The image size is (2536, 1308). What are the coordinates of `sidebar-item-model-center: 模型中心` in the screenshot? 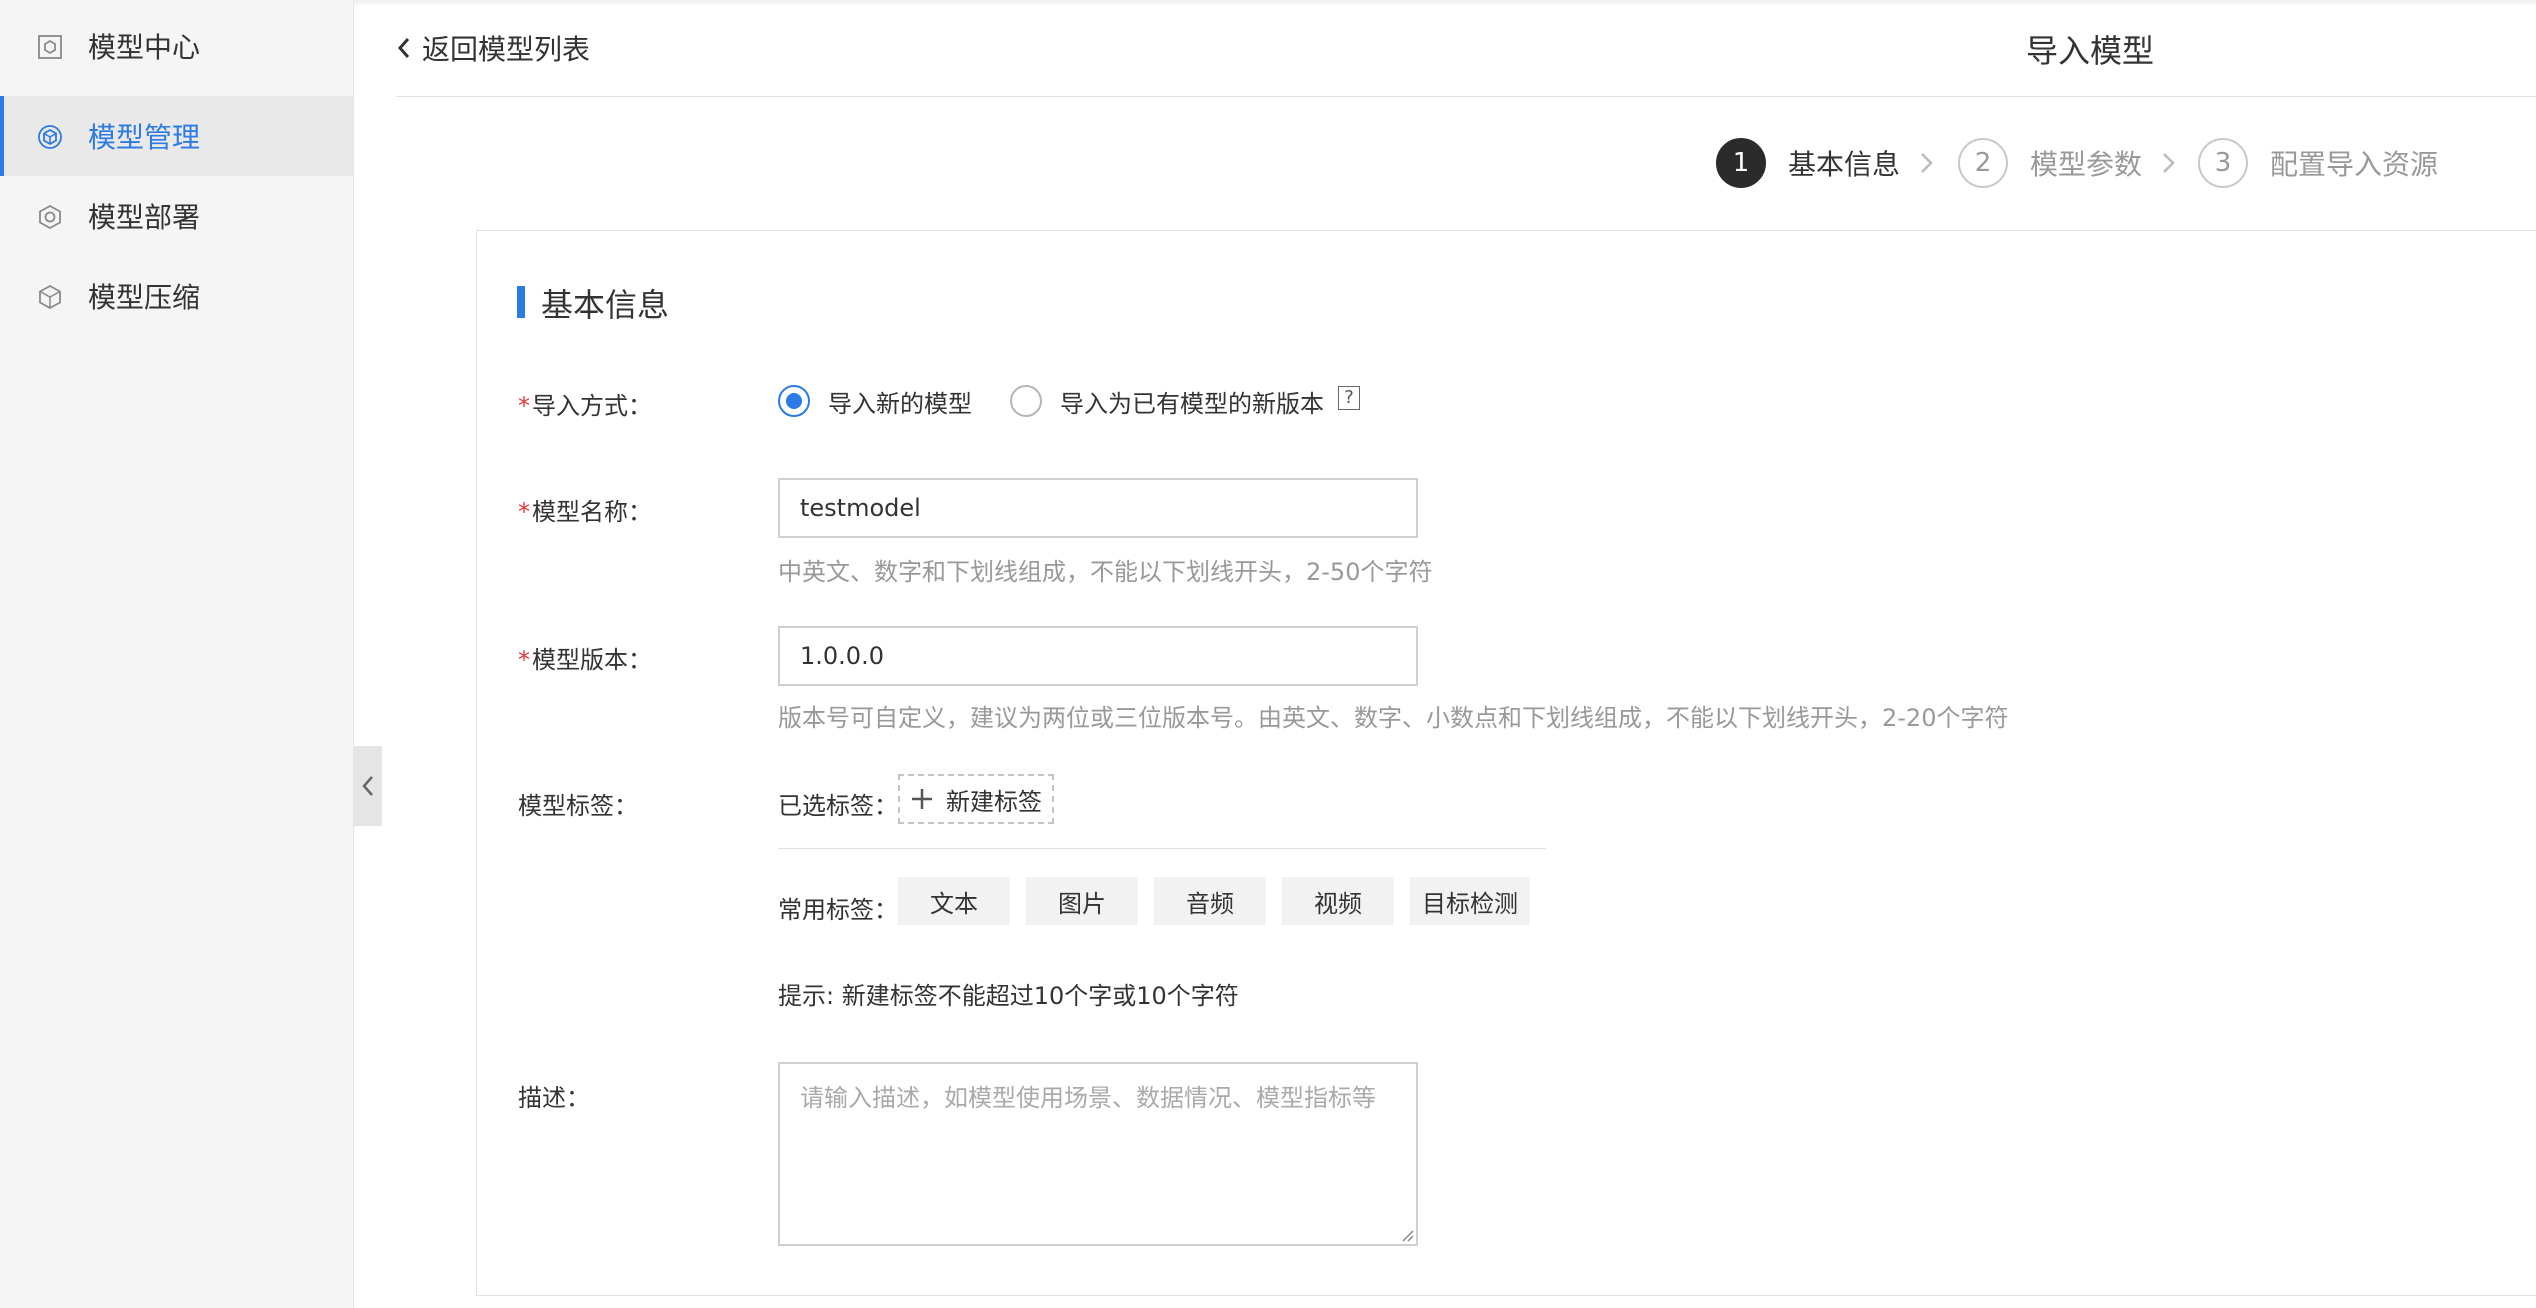 It's located at (176, 46).